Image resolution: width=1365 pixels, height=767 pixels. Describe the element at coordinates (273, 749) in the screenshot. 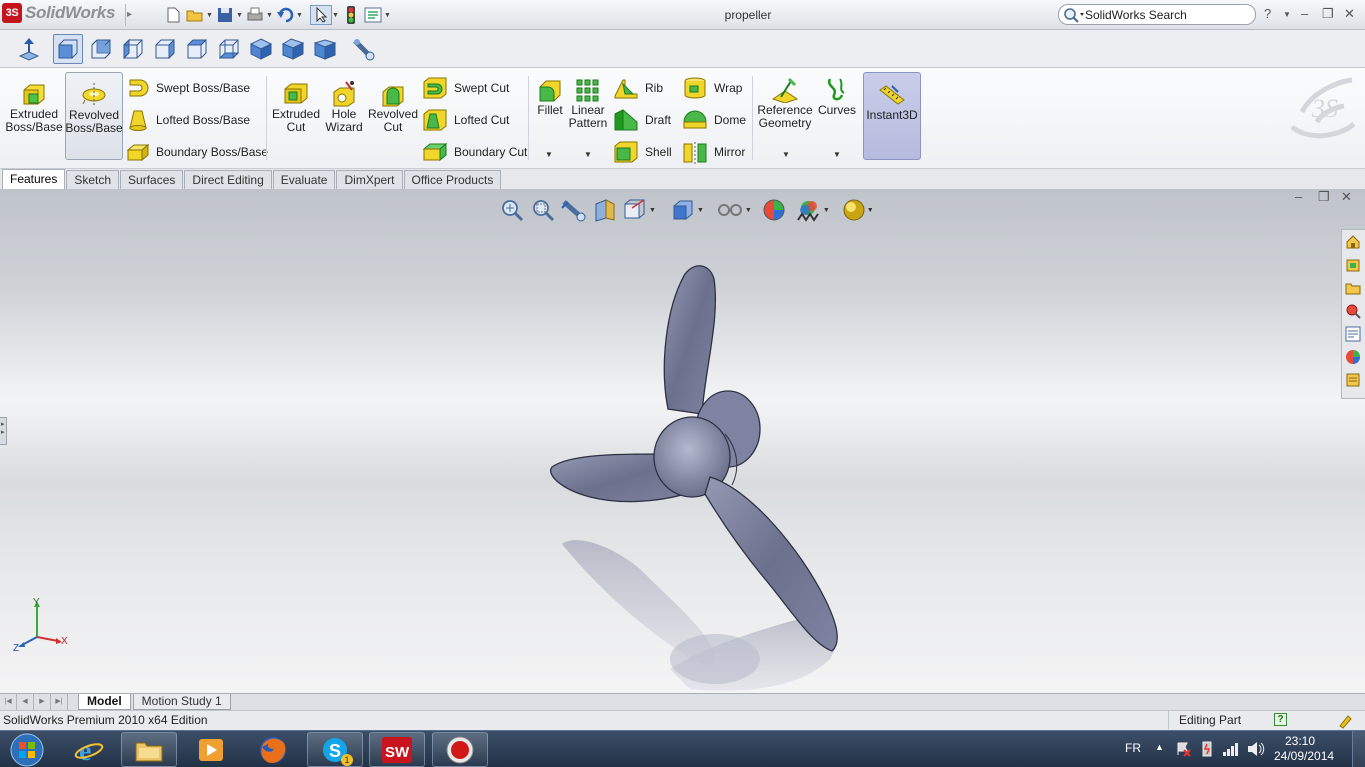

I see `taskbar-firefox` at that location.